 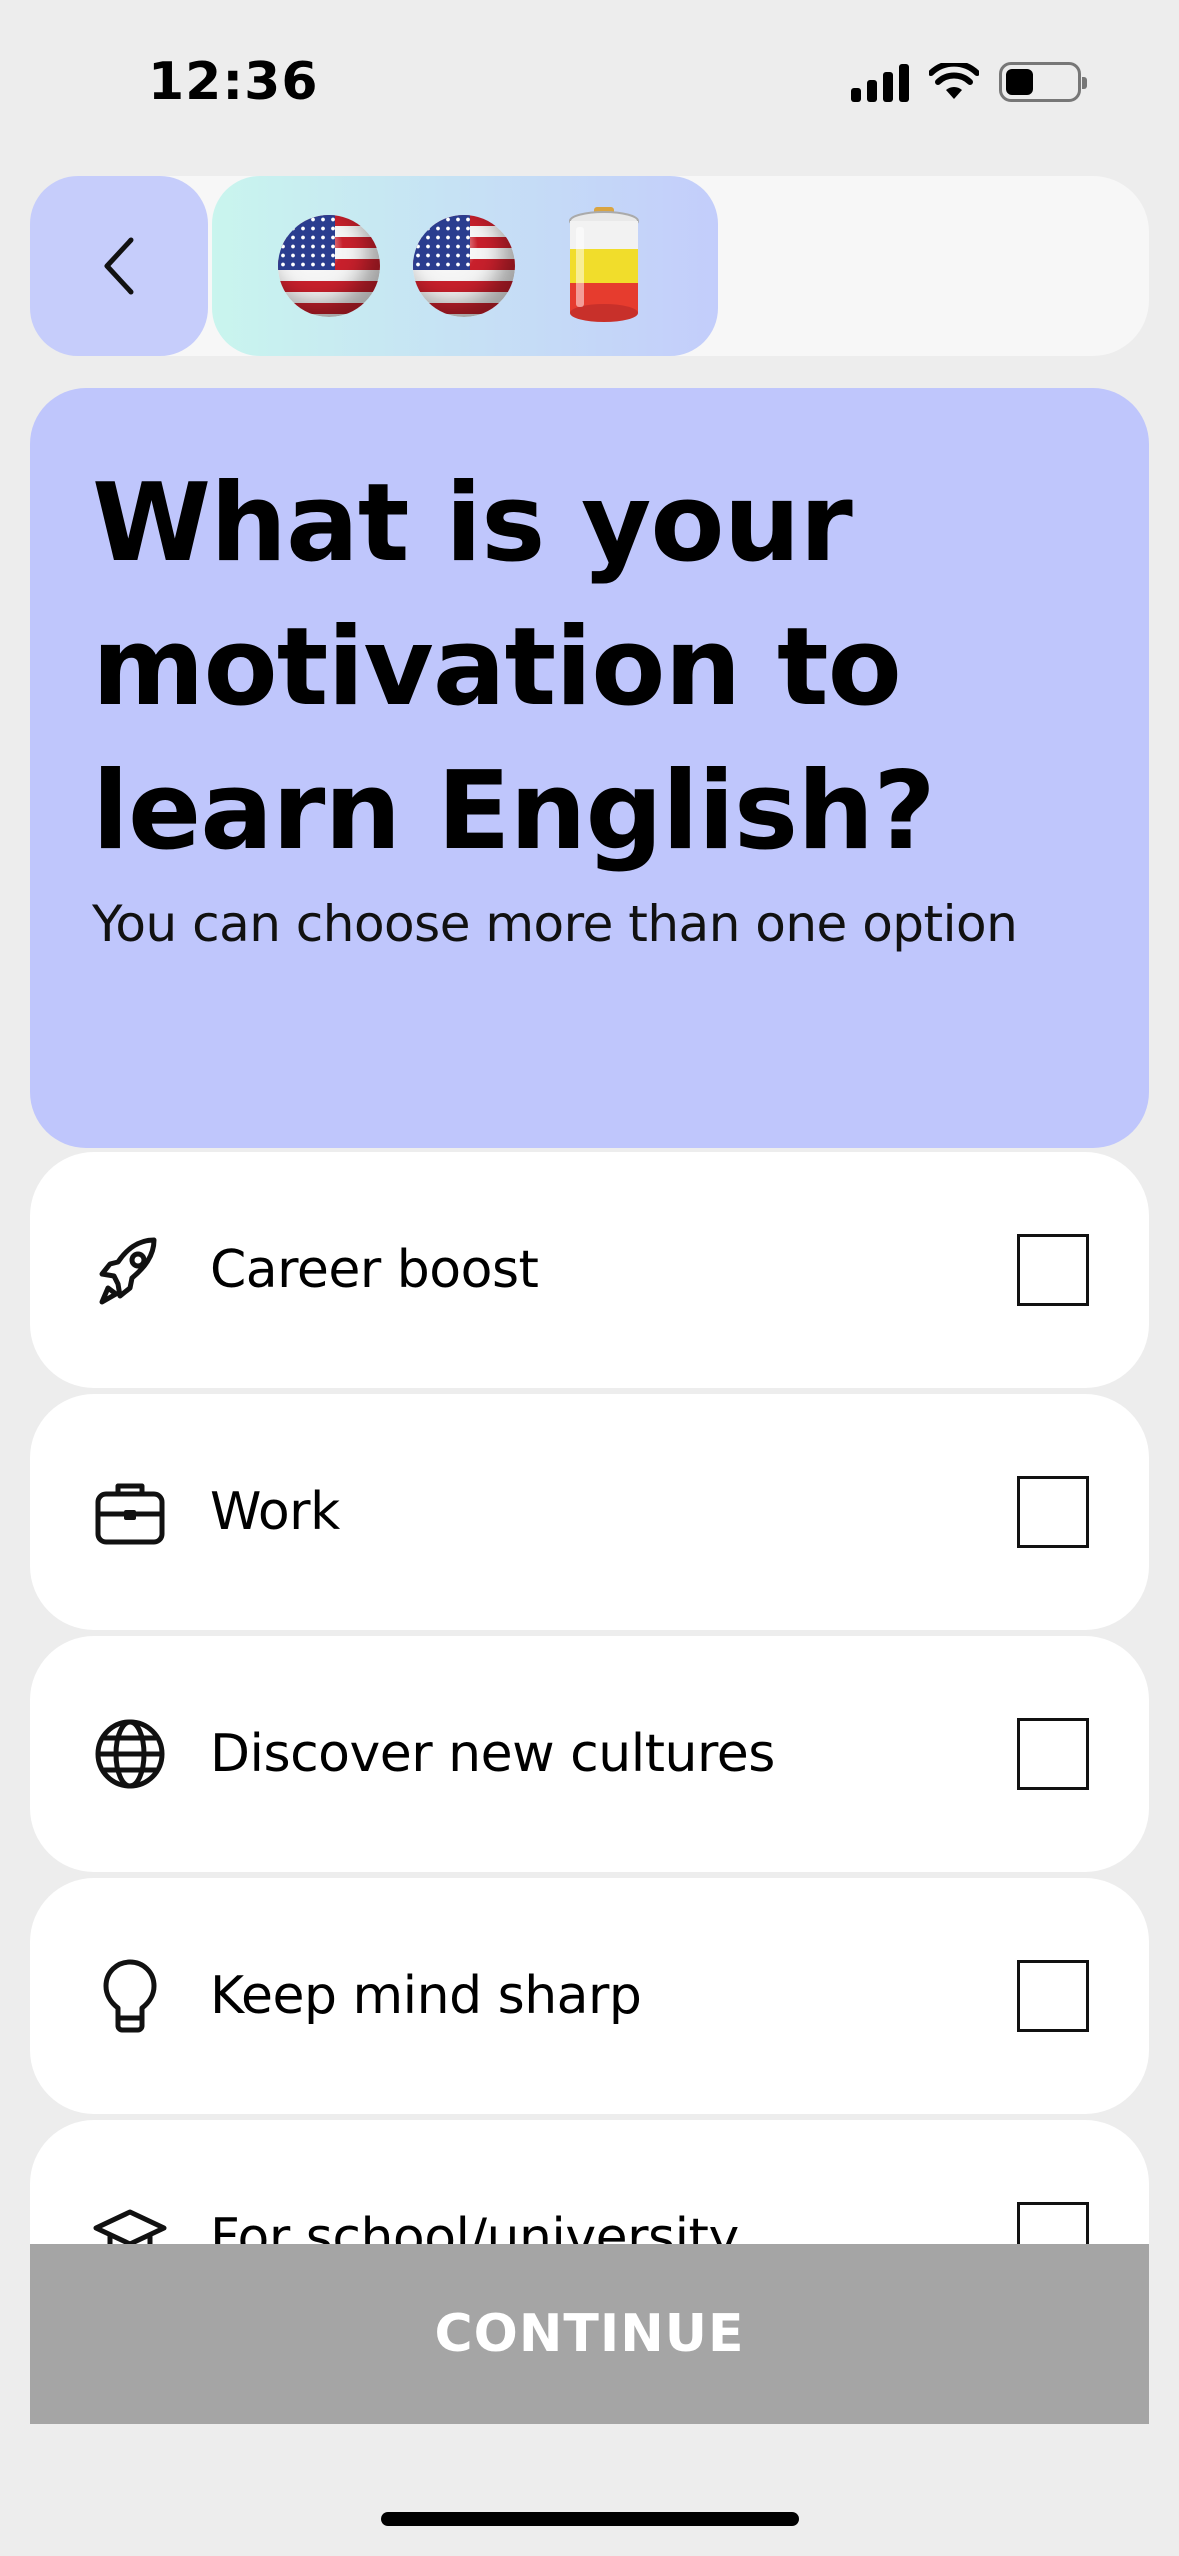 I want to click on graduation-cap-icon, so click(x=130, y=2226).